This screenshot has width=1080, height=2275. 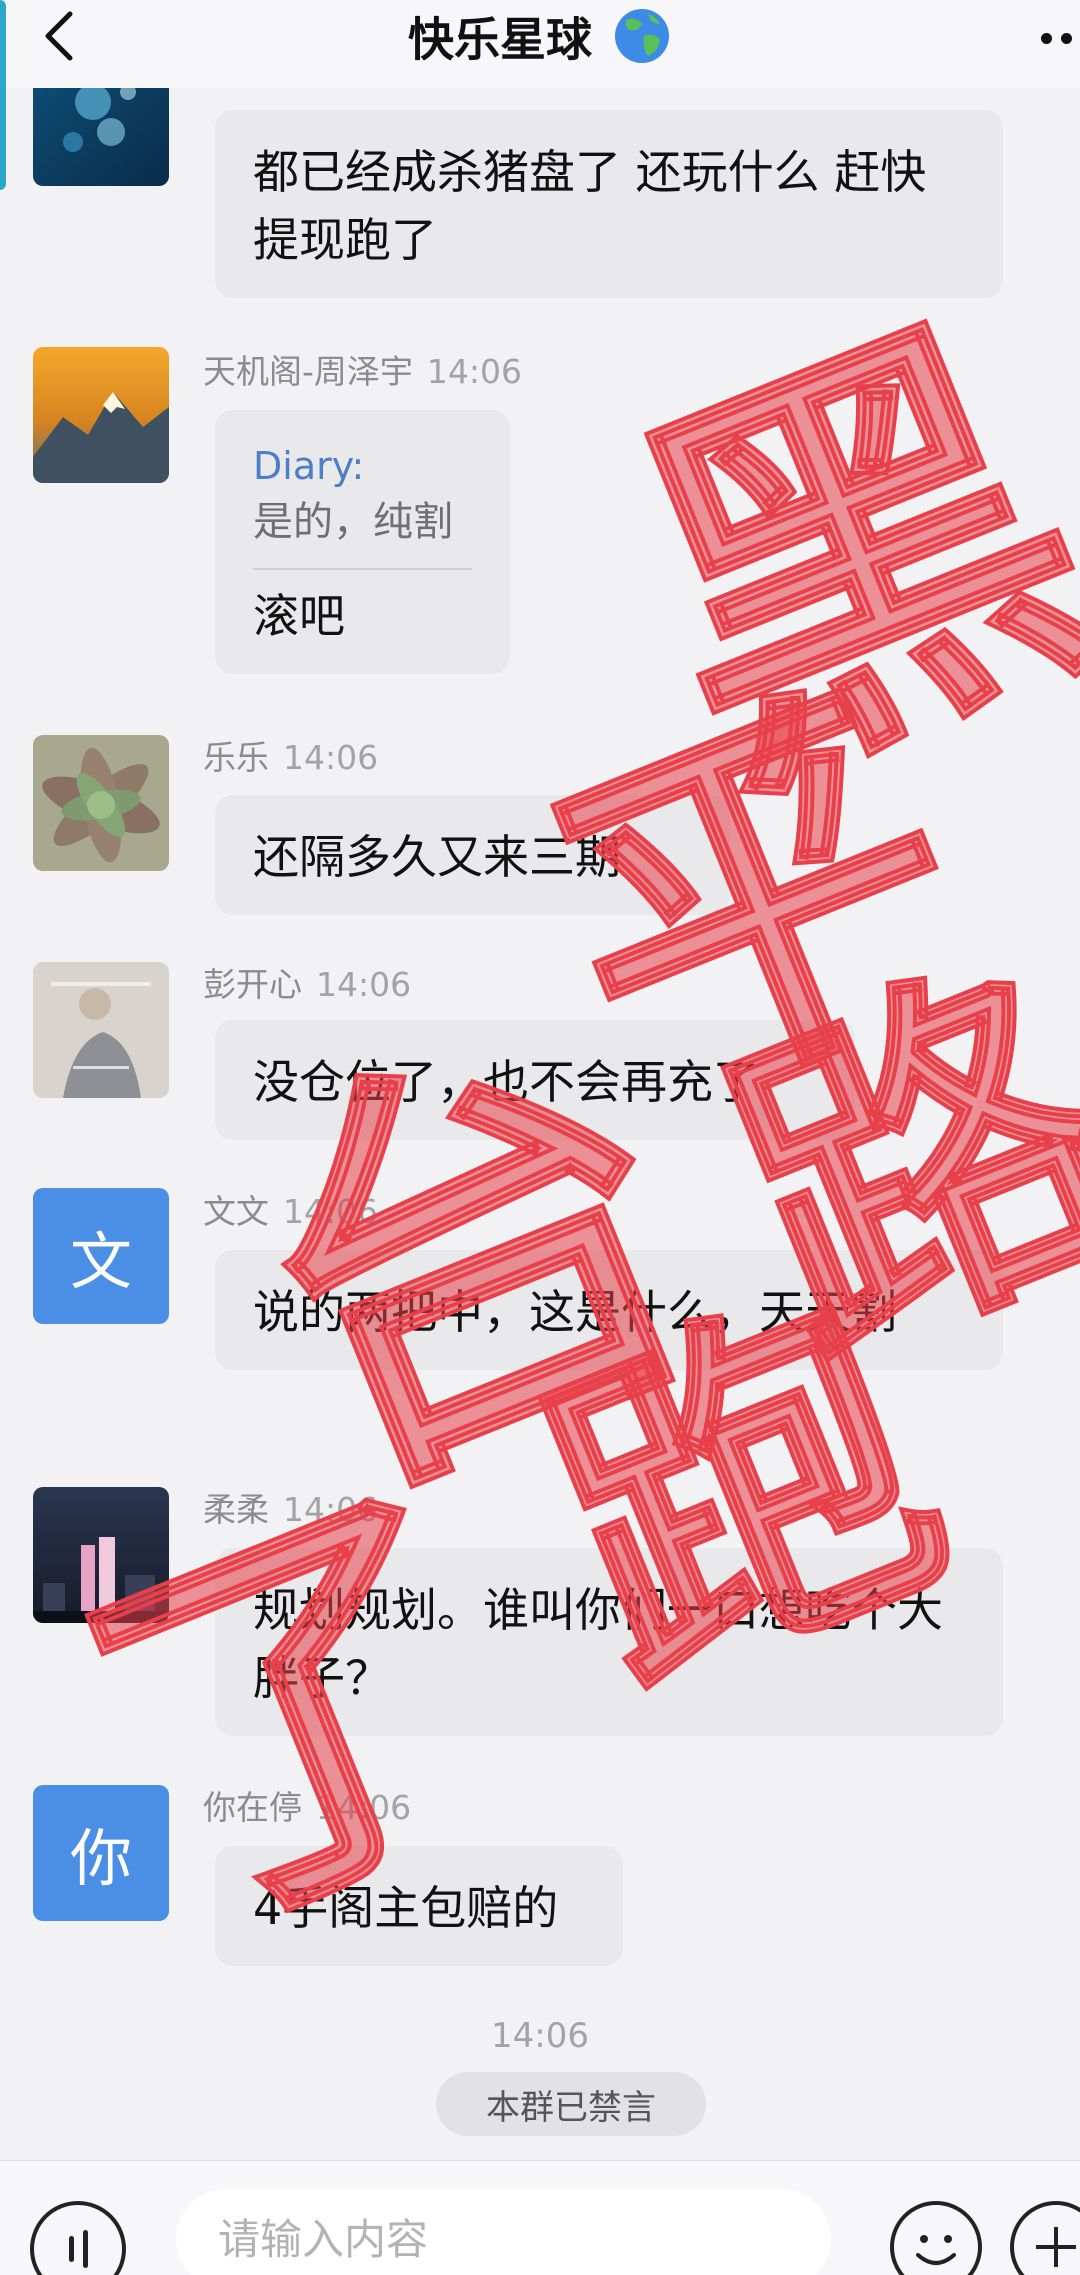 I want to click on avatar-city-night, so click(x=101, y=1555).